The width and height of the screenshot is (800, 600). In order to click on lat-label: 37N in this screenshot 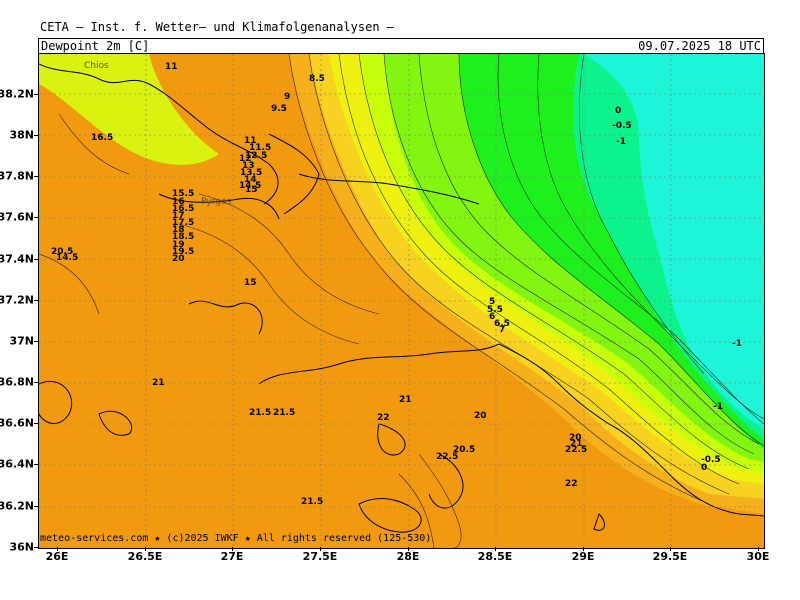, I will do `click(21, 341)`.